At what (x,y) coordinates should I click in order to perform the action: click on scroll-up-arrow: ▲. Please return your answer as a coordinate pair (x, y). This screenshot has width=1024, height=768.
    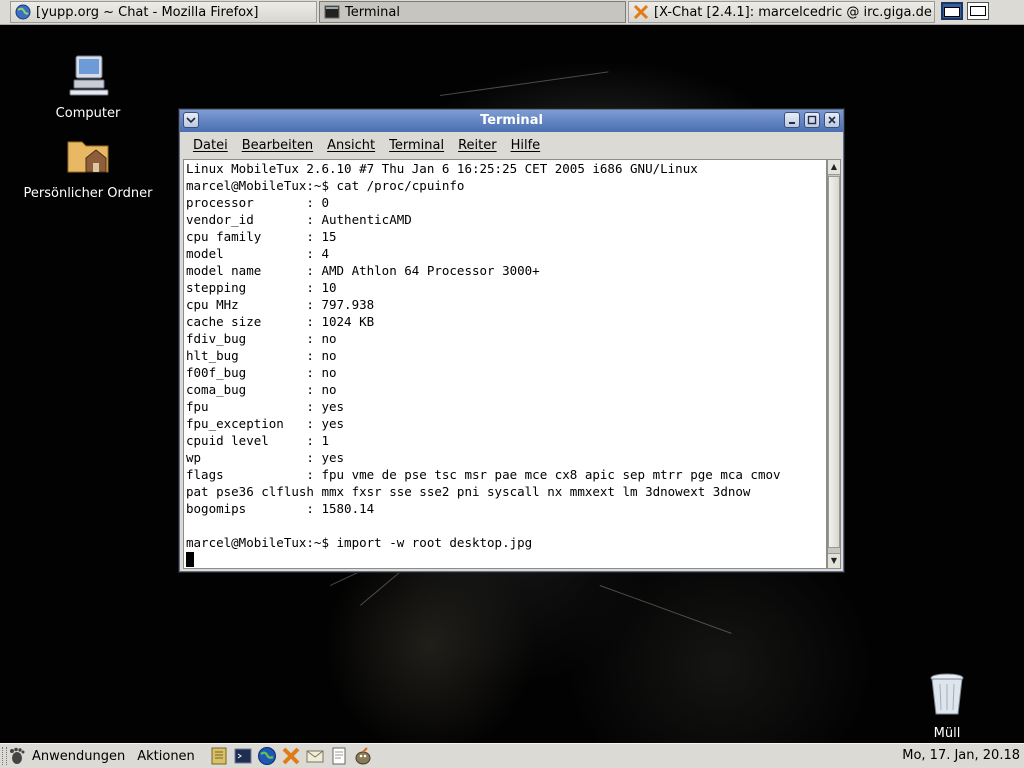
    Looking at the image, I should click on (834, 167).